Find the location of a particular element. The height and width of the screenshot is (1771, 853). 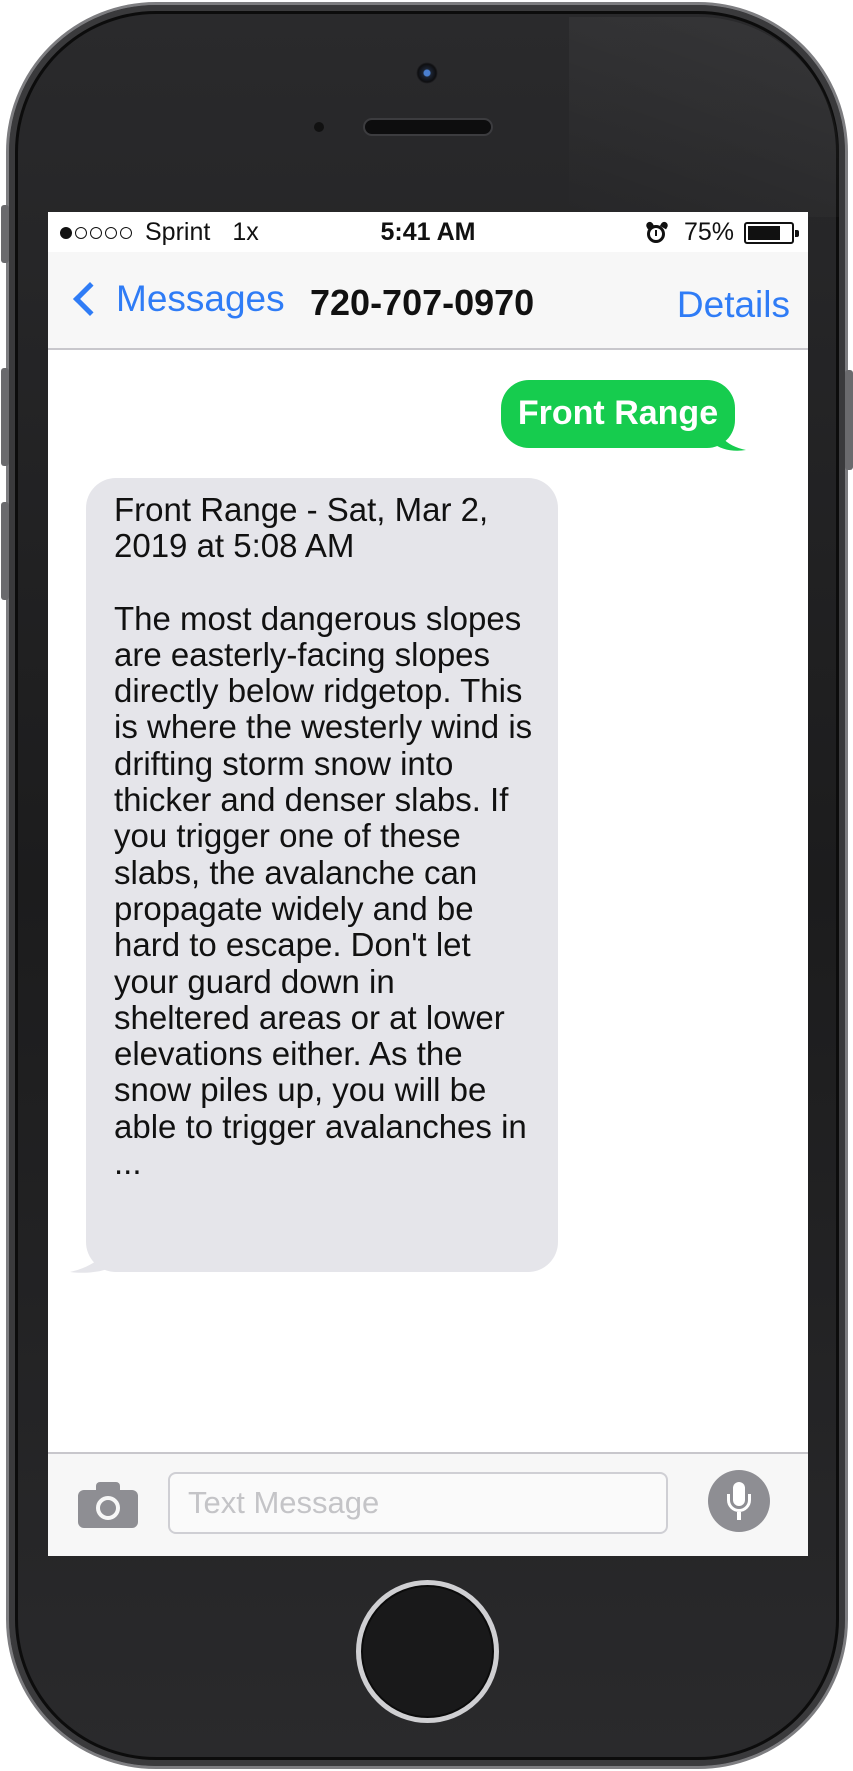

battery-fill is located at coordinates (764, 232).